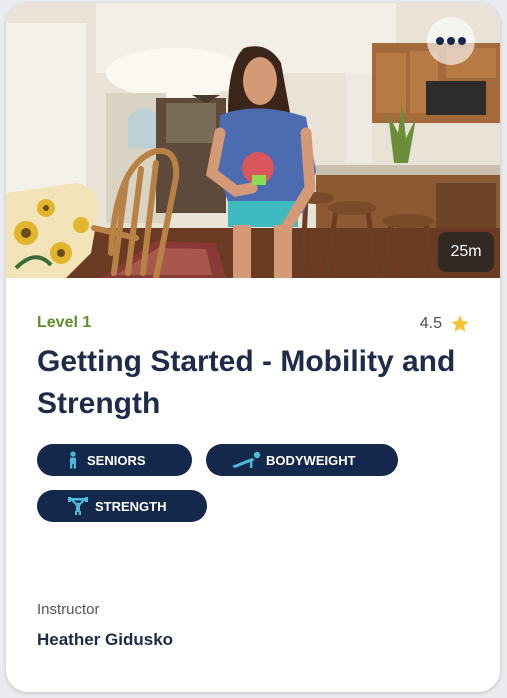  Describe the element at coordinates (466, 252) in the screenshot. I see `duration-badge: 25m` at that location.